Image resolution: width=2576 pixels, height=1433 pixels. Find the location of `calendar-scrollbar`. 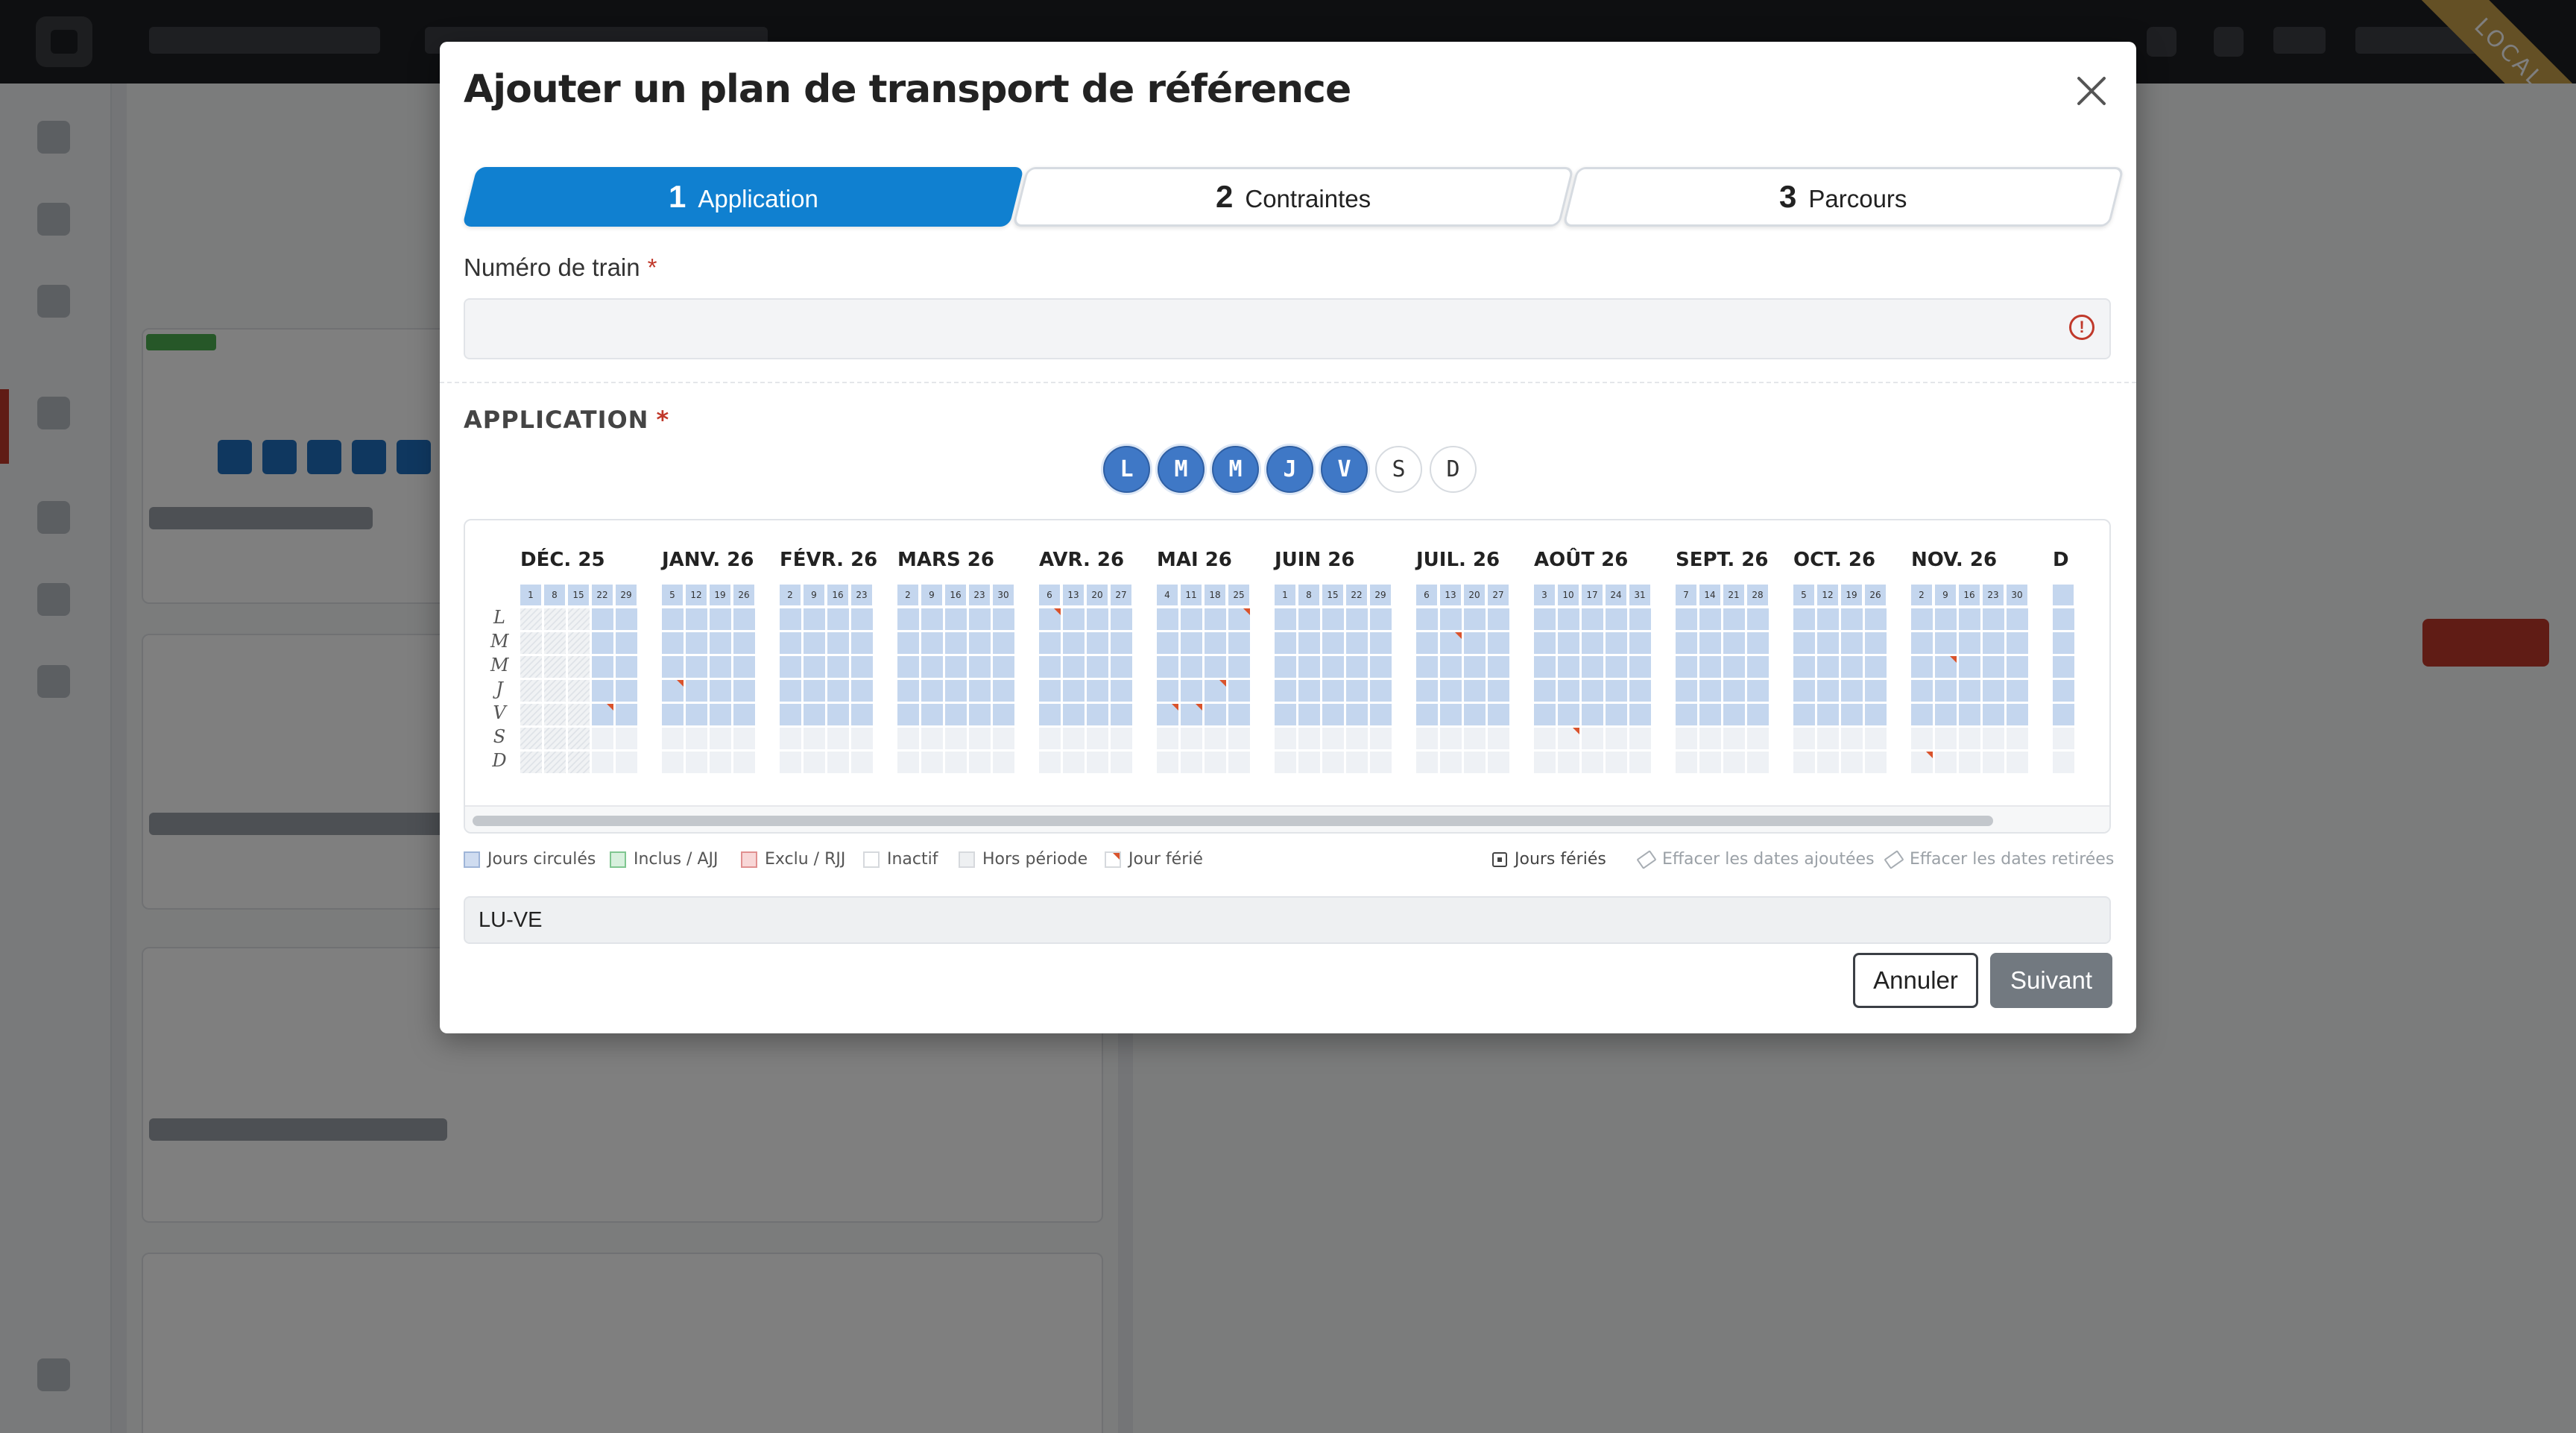

calendar-scrollbar is located at coordinates (1287, 819).